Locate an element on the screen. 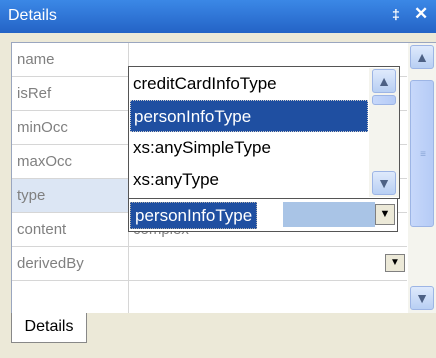 This screenshot has height=358, width=436. property-row-partial is located at coordinates (209, 297).